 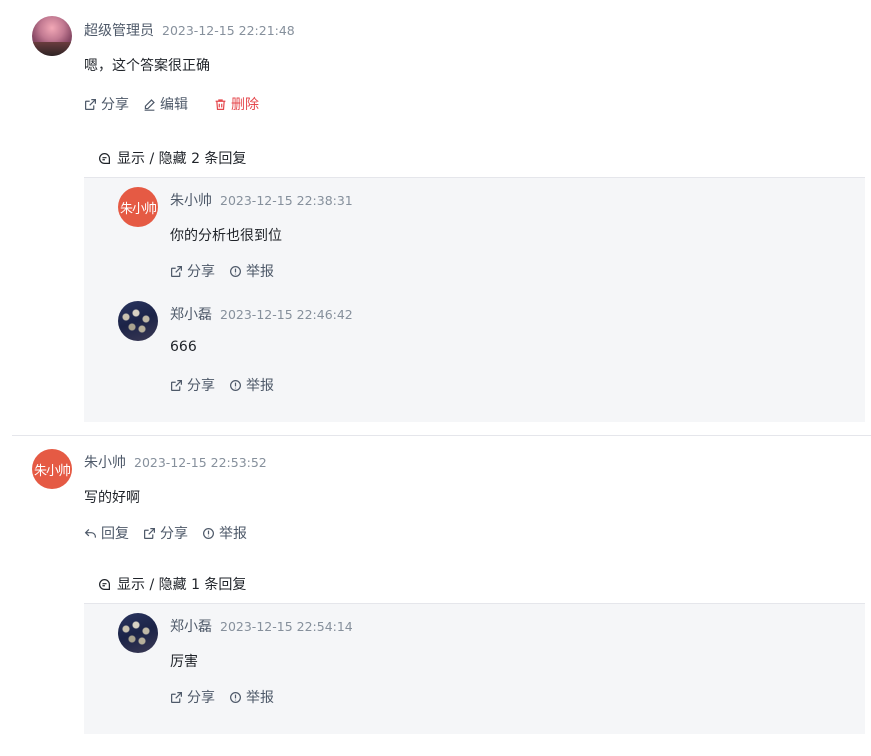 I want to click on comment-meta: 朱小帅 2023-12-15 22:53:52, so click(x=175, y=462).